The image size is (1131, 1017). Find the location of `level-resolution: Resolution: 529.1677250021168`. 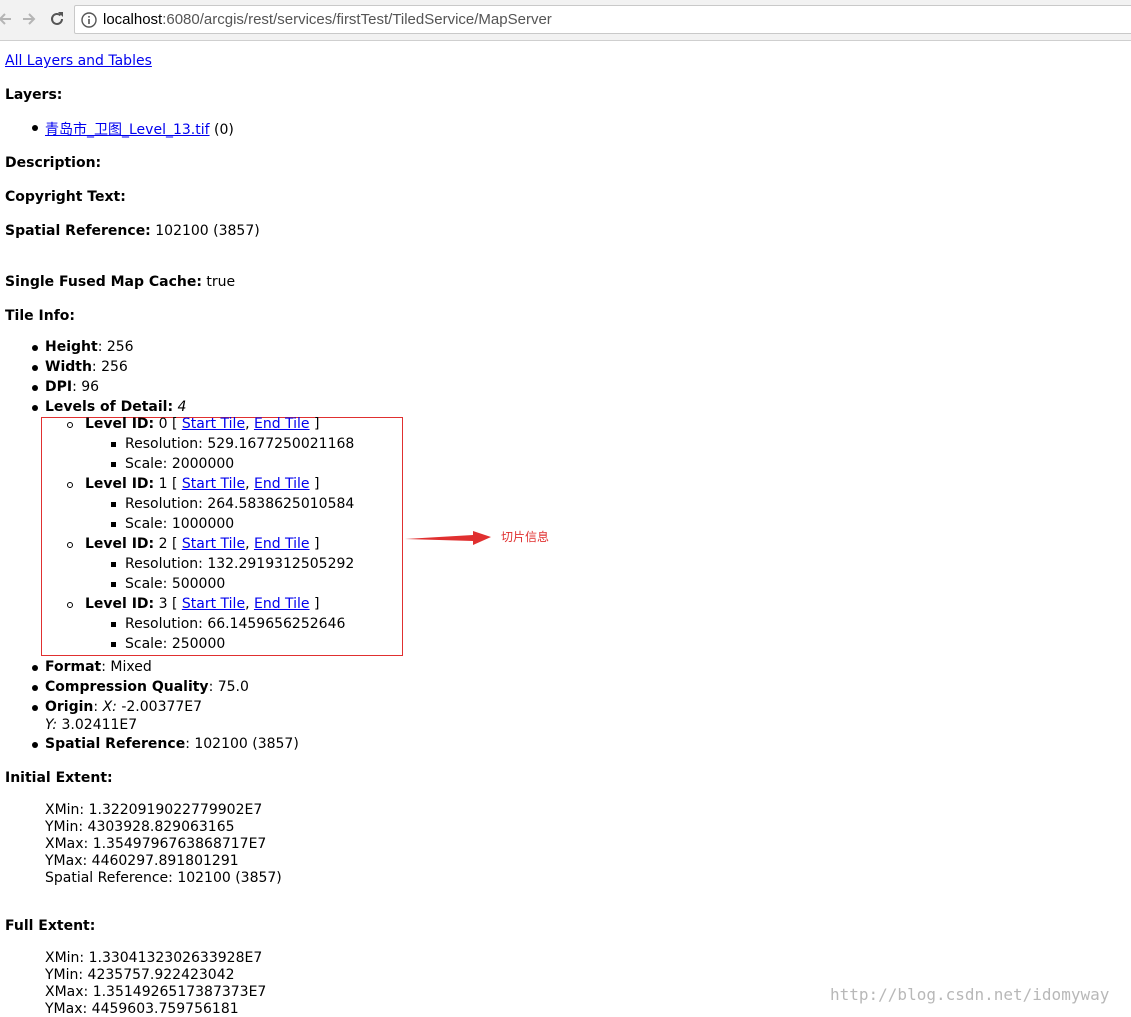

level-resolution: Resolution: 529.1677250021168 is located at coordinates (240, 444).